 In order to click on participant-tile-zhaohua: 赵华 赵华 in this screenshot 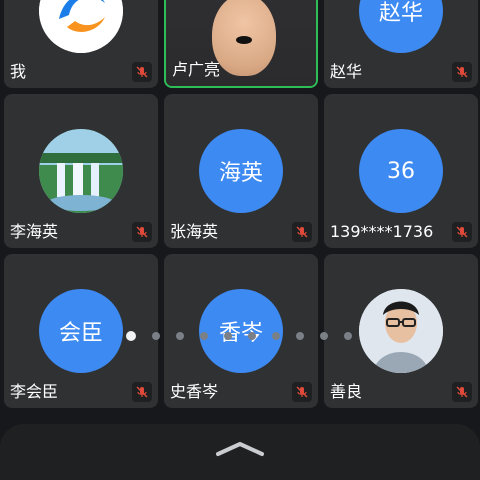, I will do `click(401, 44)`.